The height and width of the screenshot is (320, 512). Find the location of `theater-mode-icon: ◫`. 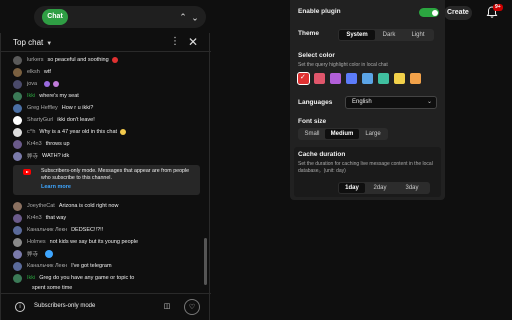

theater-mode-icon: ◫ is located at coordinates (167, 307).